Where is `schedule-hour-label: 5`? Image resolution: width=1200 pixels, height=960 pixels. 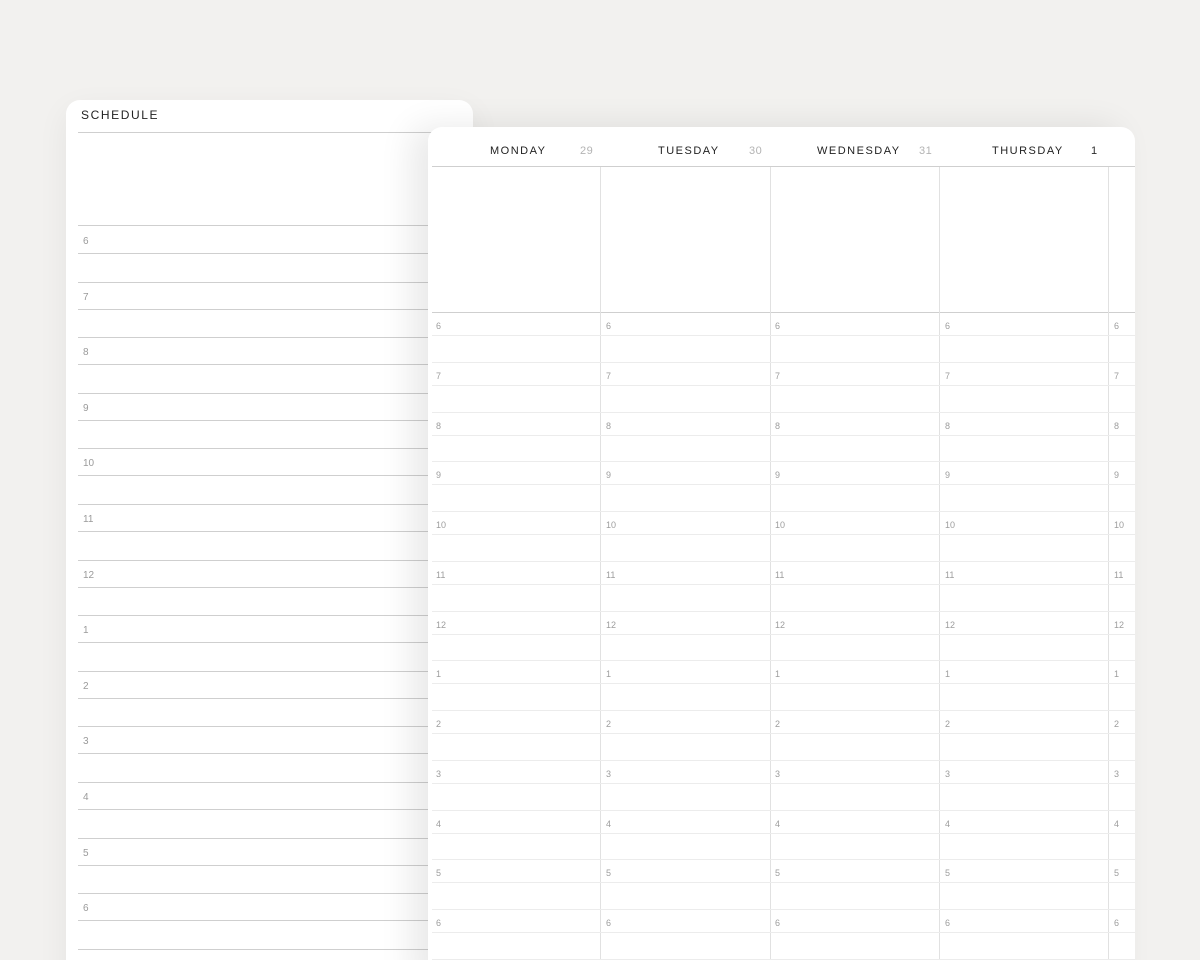
schedule-hour-label: 5 is located at coordinates (86, 853).